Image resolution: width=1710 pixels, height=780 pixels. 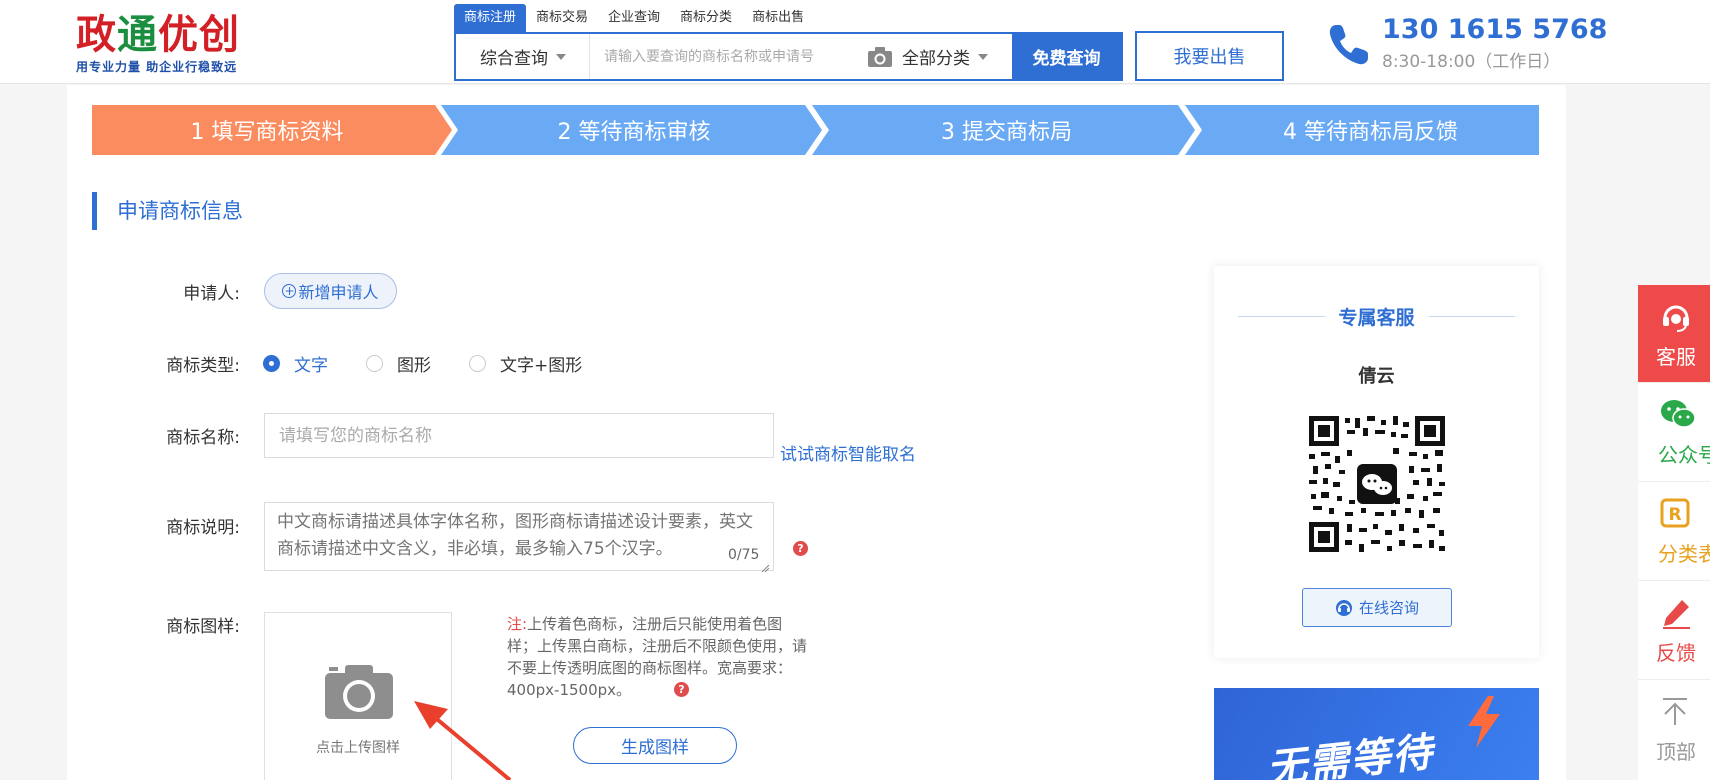 I want to click on type-radio-label: 文字+图形, so click(x=541, y=366).